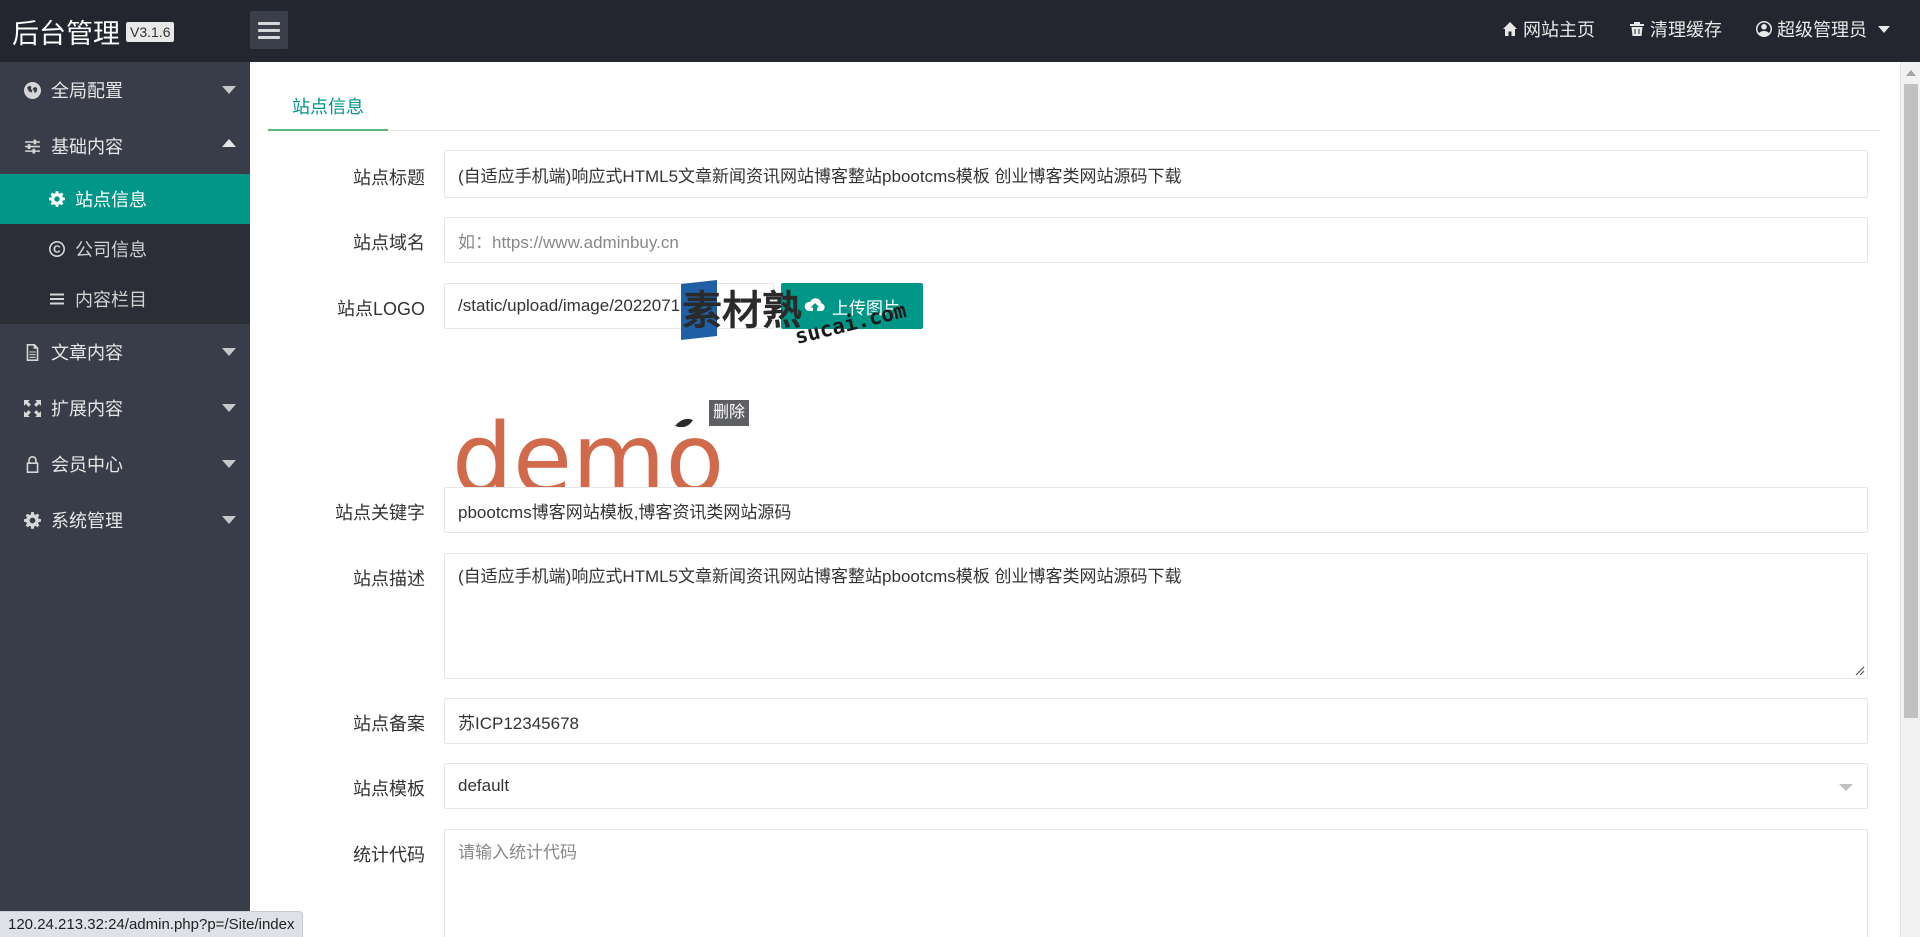 The width and height of the screenshot is (1920, 937). Describe the element at coordinates (389, 789) in the screenshot. I see `site-template-label: 站点模板` at that location.